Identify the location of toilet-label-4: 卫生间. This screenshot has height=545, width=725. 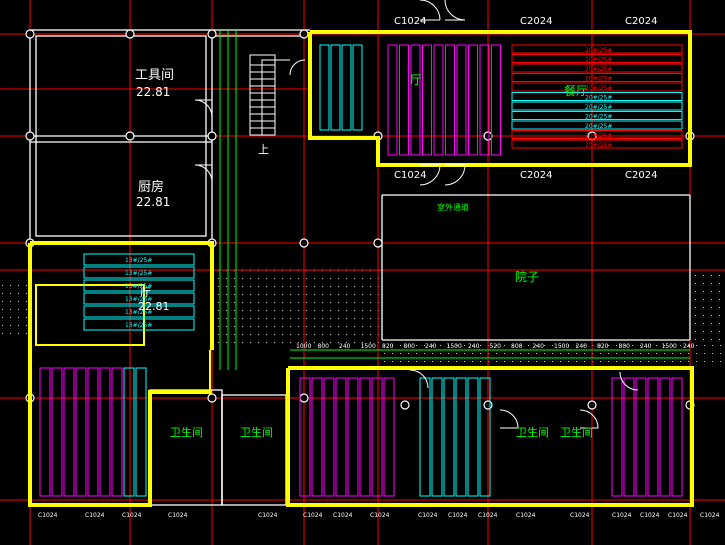
(576, 432).